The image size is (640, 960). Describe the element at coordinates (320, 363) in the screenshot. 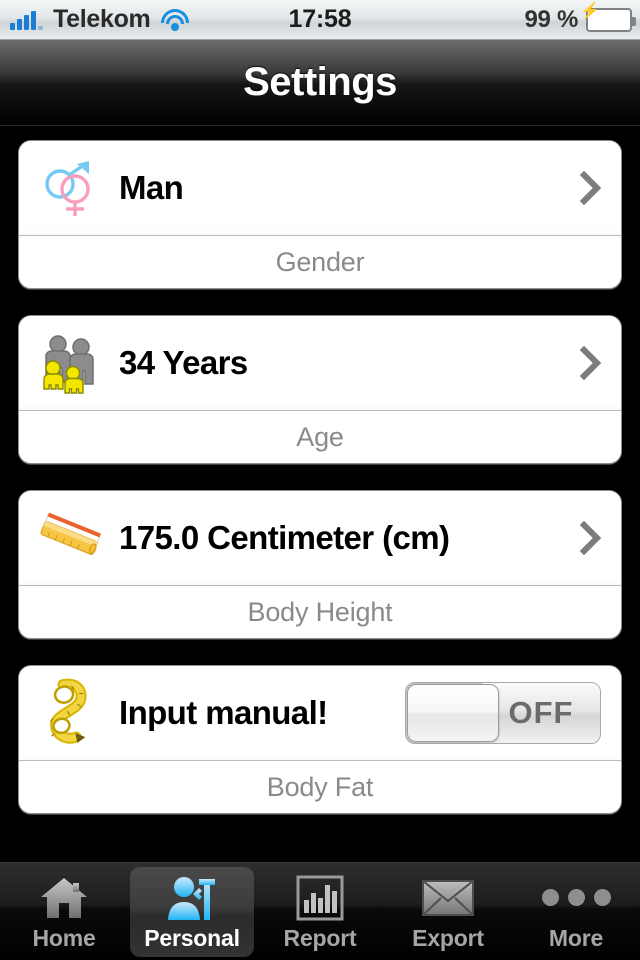

I see `setting-row-age: 34 Years` at that location.